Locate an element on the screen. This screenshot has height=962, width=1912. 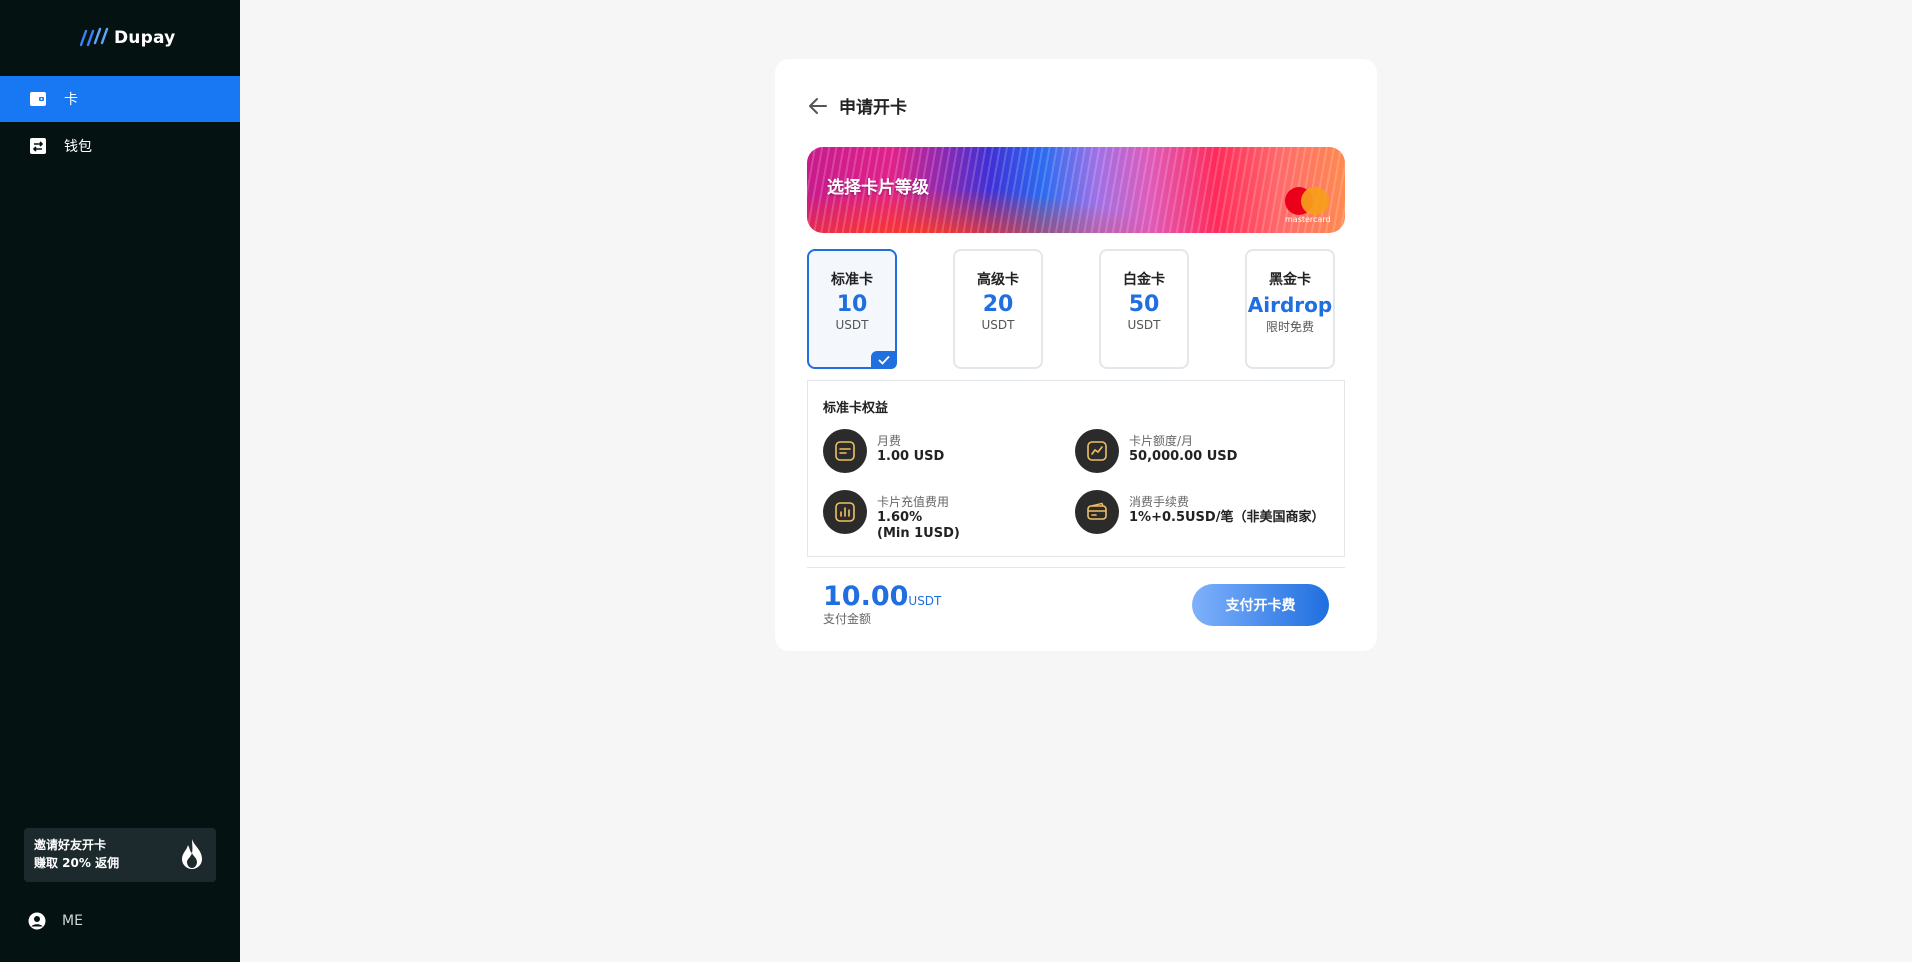
checkmark-icon is located at coordinates (884, 360).